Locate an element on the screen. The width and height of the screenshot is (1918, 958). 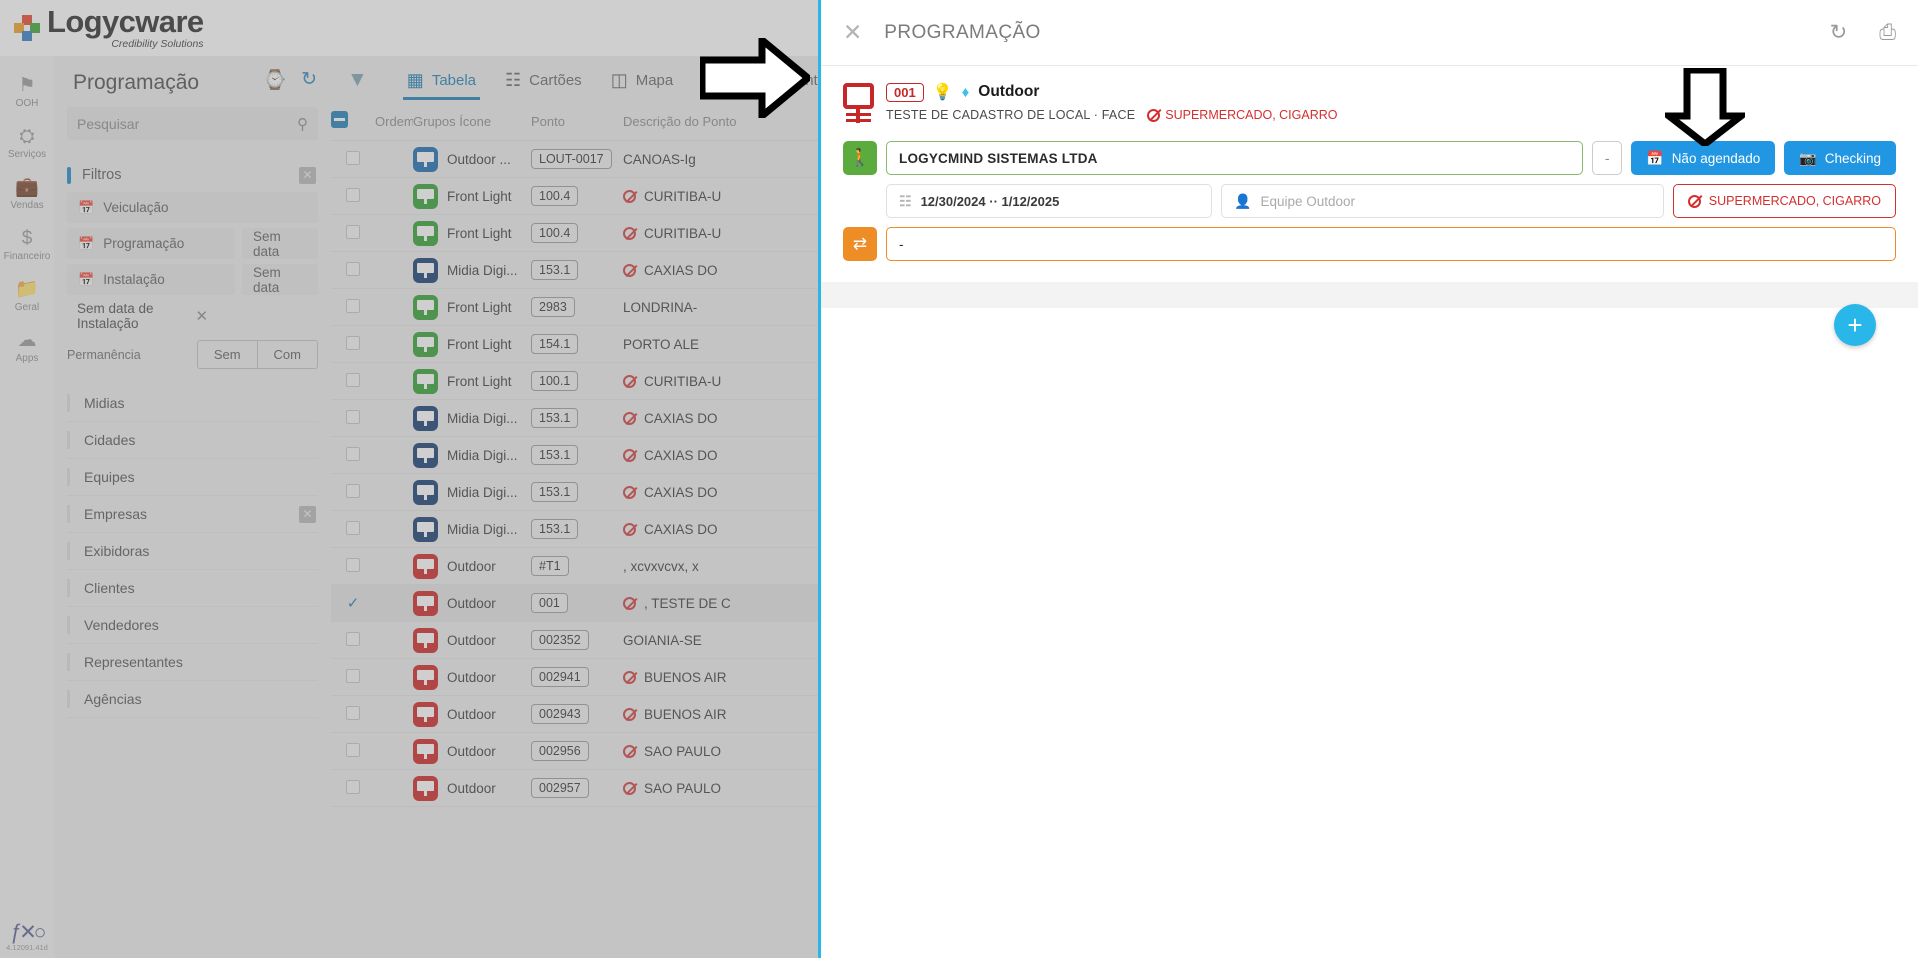
sidebar-item-clientes: Clientes is located at coordinates (192, 588).